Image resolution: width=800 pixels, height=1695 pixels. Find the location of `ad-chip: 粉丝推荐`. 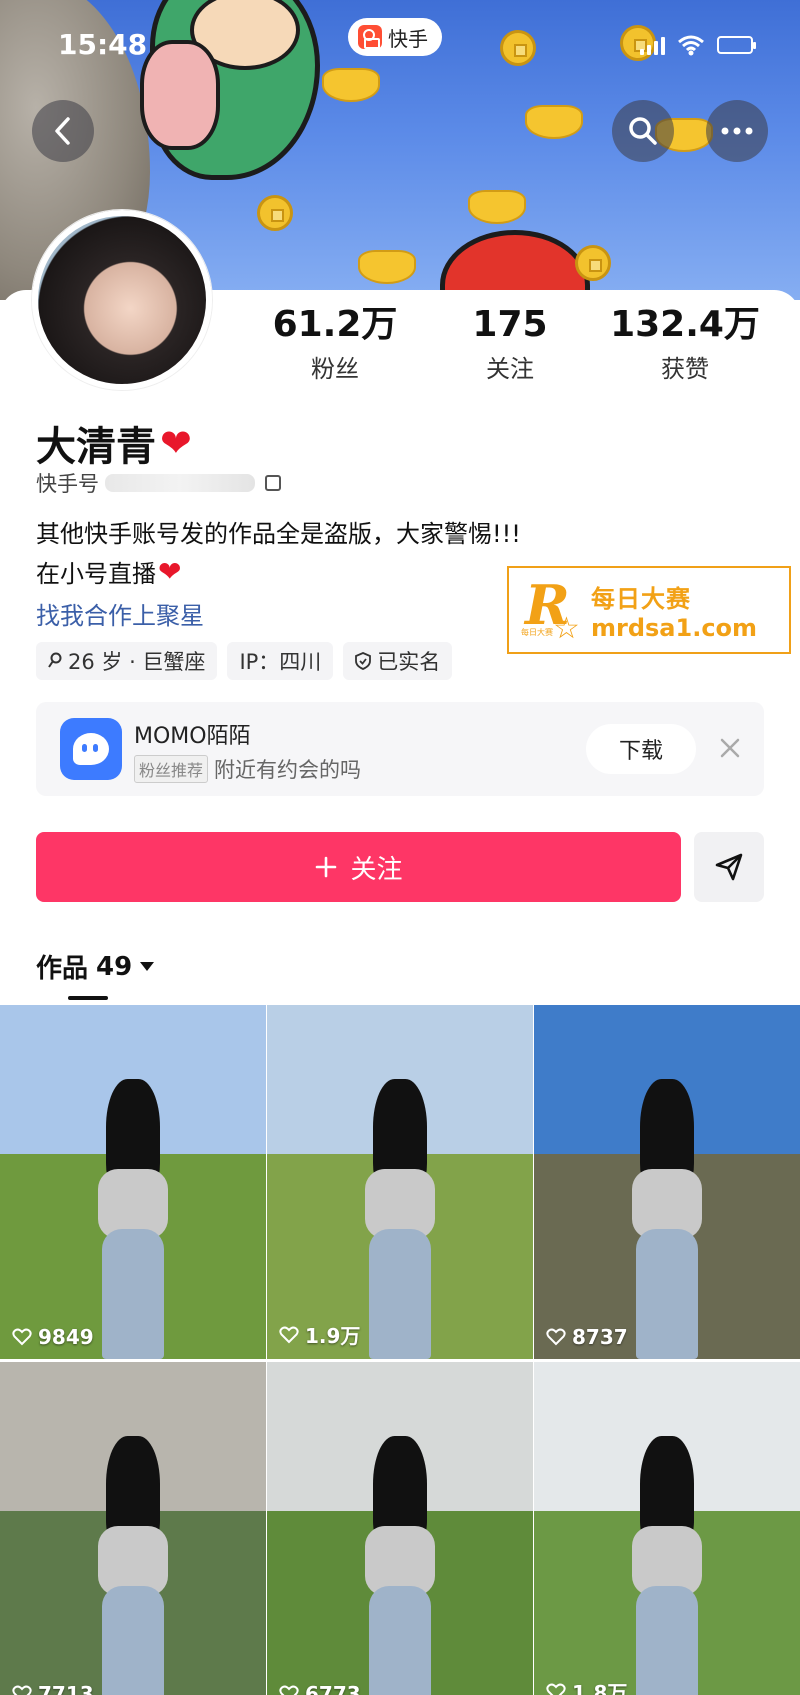

ad-chip: 粉丝推荐 is located at coordinates (171, 769).